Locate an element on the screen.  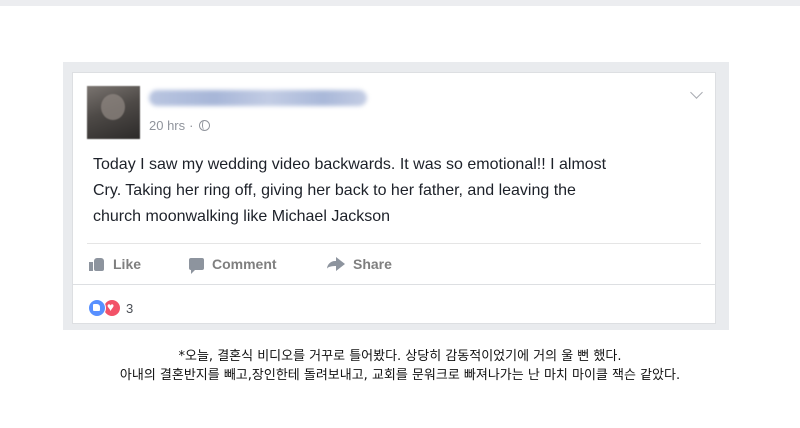
share-button: Share is located at coordinates (359, 264).